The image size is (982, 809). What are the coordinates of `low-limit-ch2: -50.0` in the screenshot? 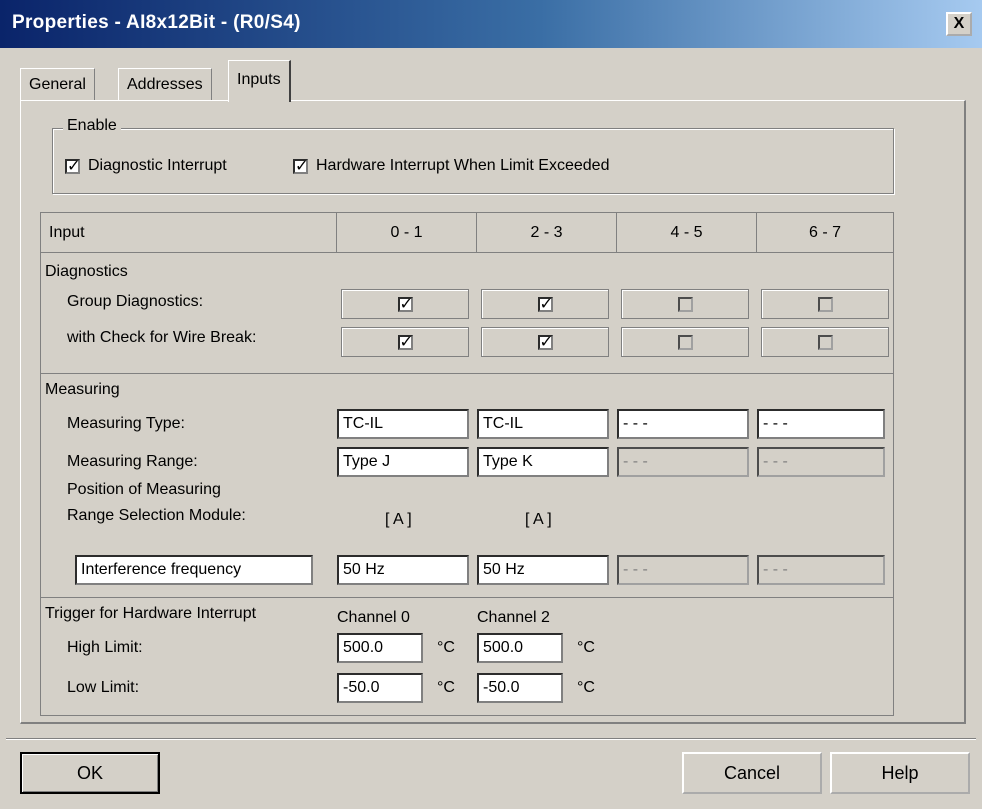 It's located at (520, 688).